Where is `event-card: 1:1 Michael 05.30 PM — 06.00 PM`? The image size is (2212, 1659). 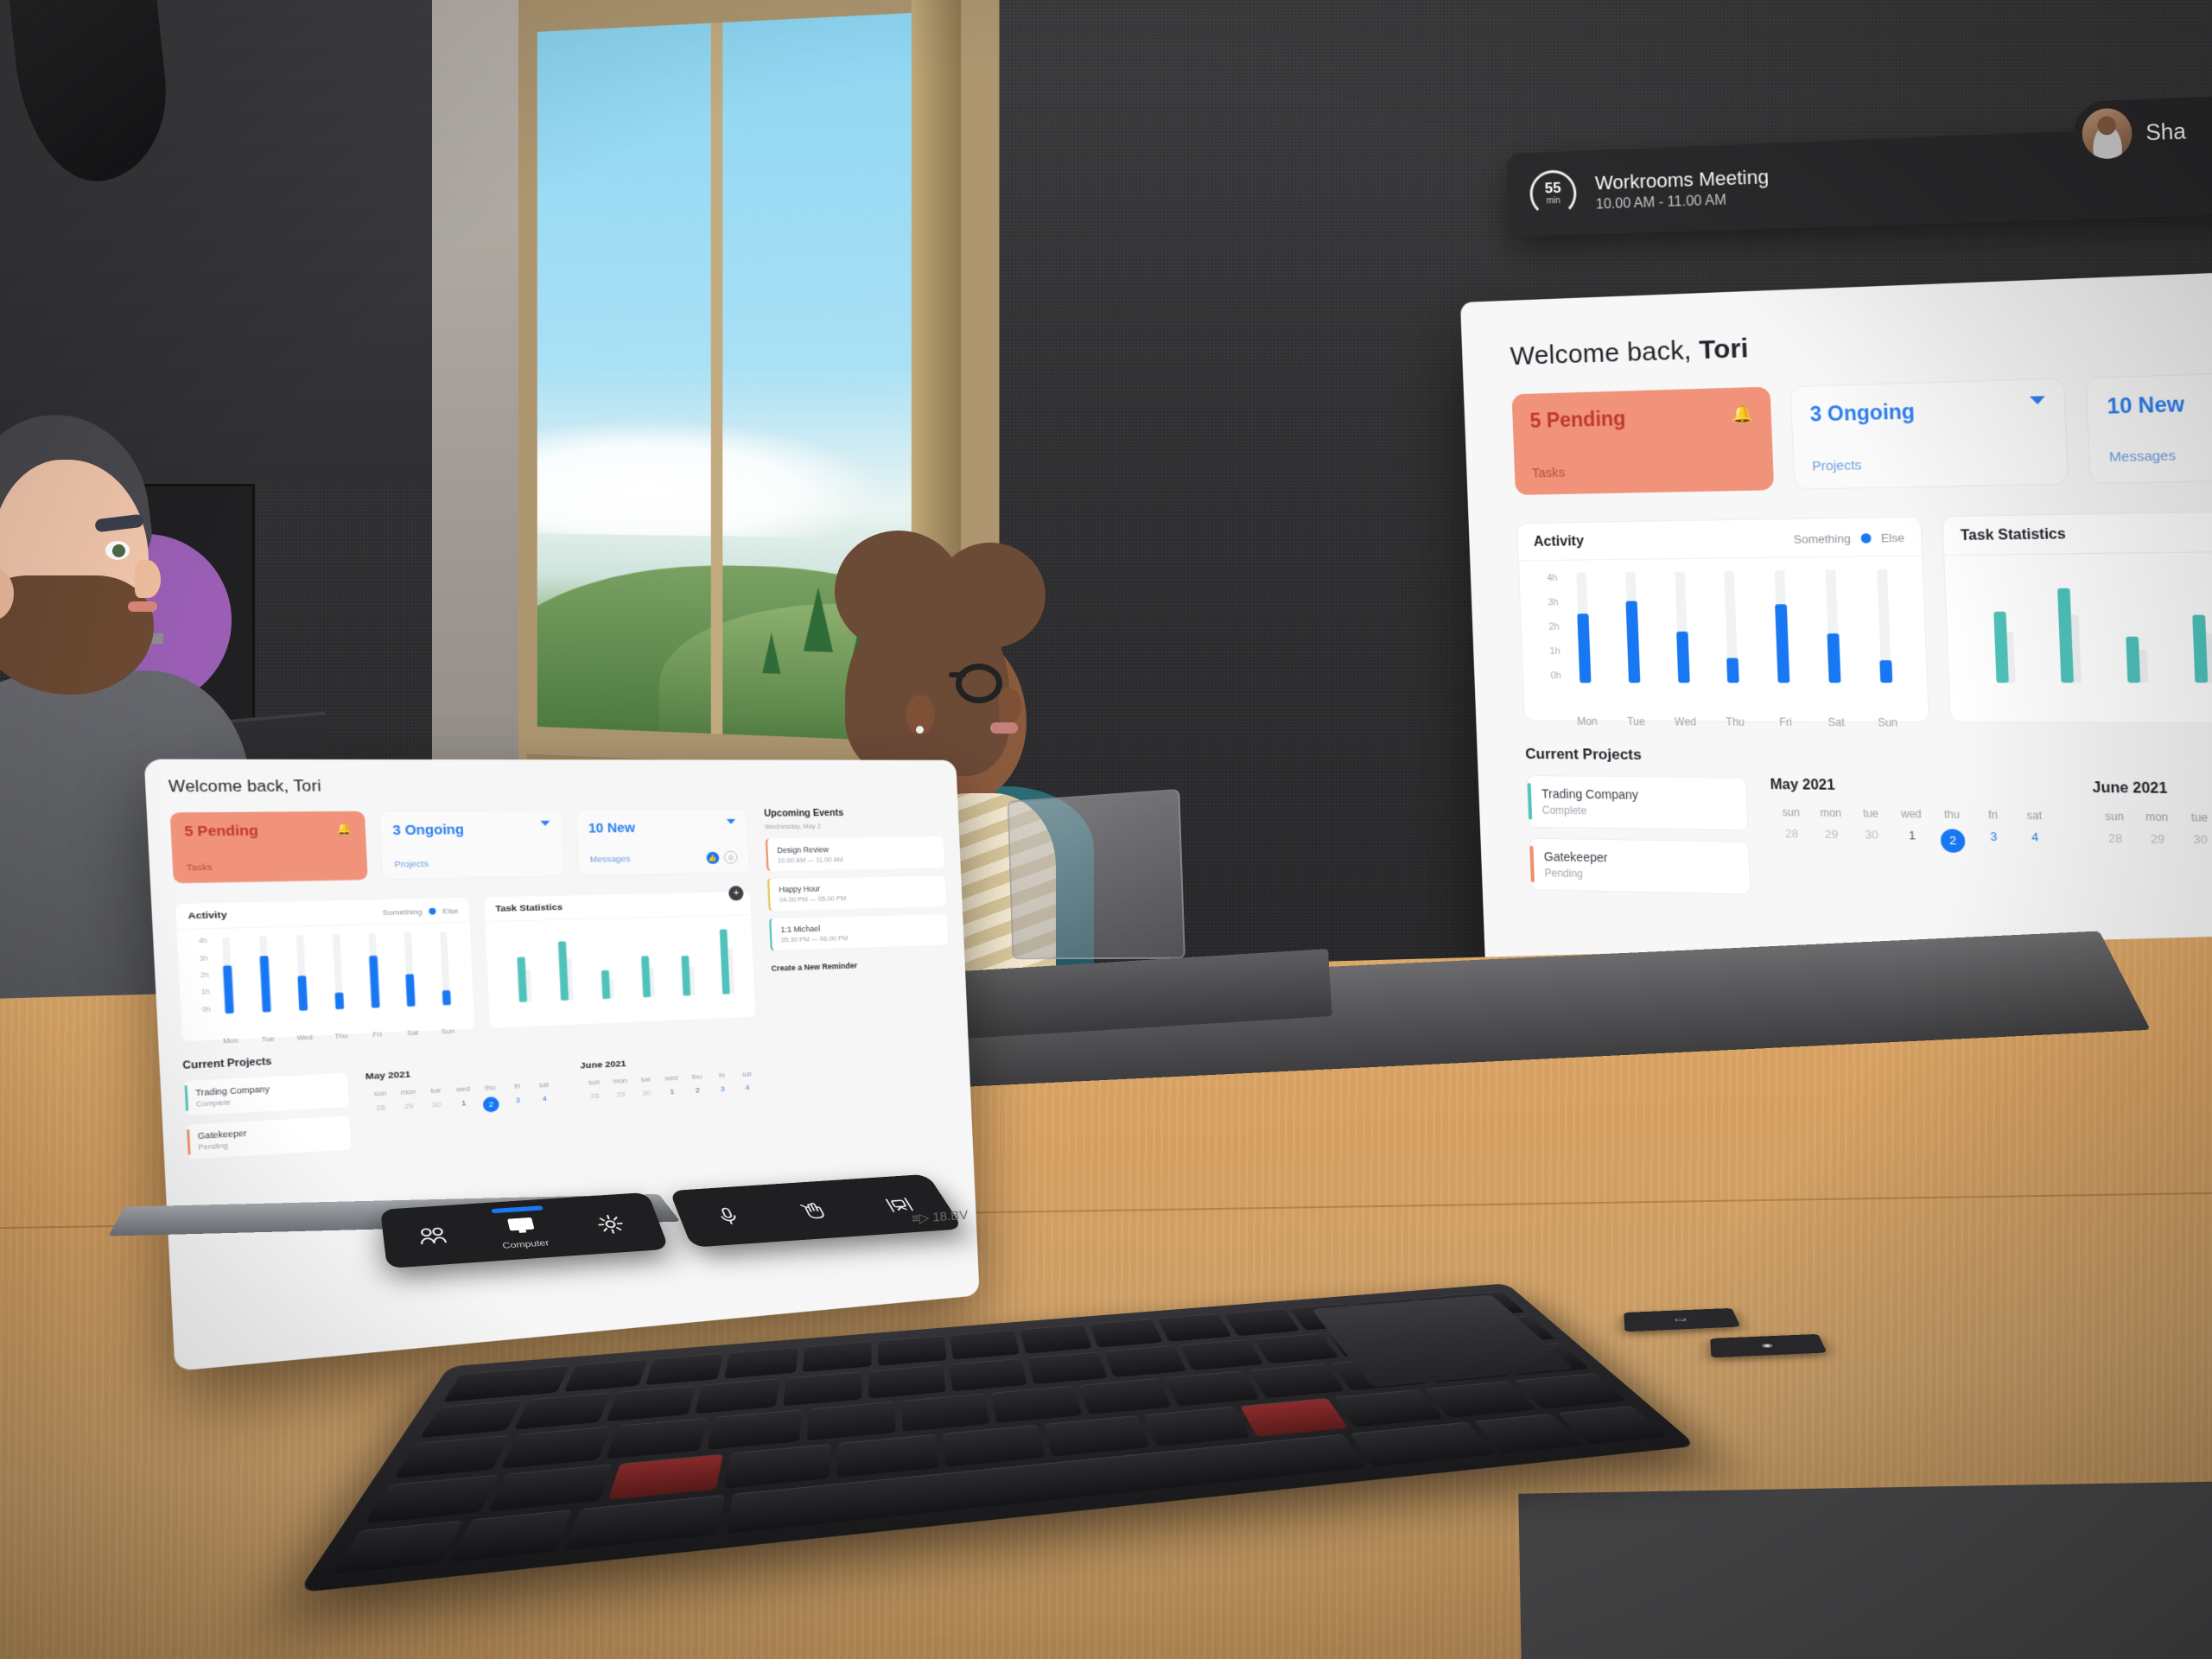 event-card: 1:1 Michael 05.30 PM — 06.00 PM is located at coordinates (859, 932).